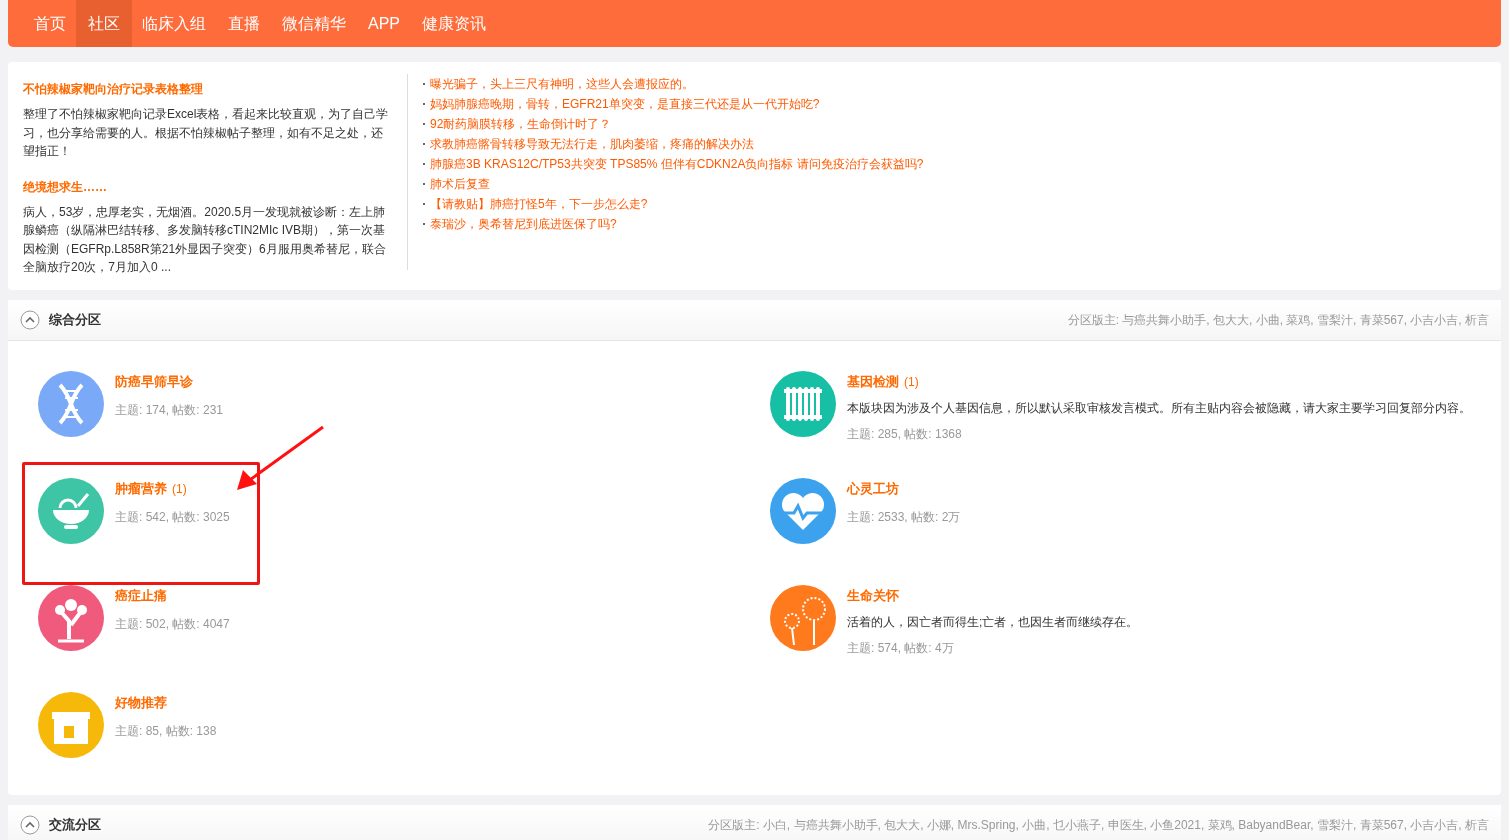 The width and height of the screenshot is (1509, 840). What do you see at coordinates (562, 84) in the screenshot?
I see `thread-link: 曝光骗子，头上三尺有神明，这些人会遭报应的。` at bounding box center [562, 84].